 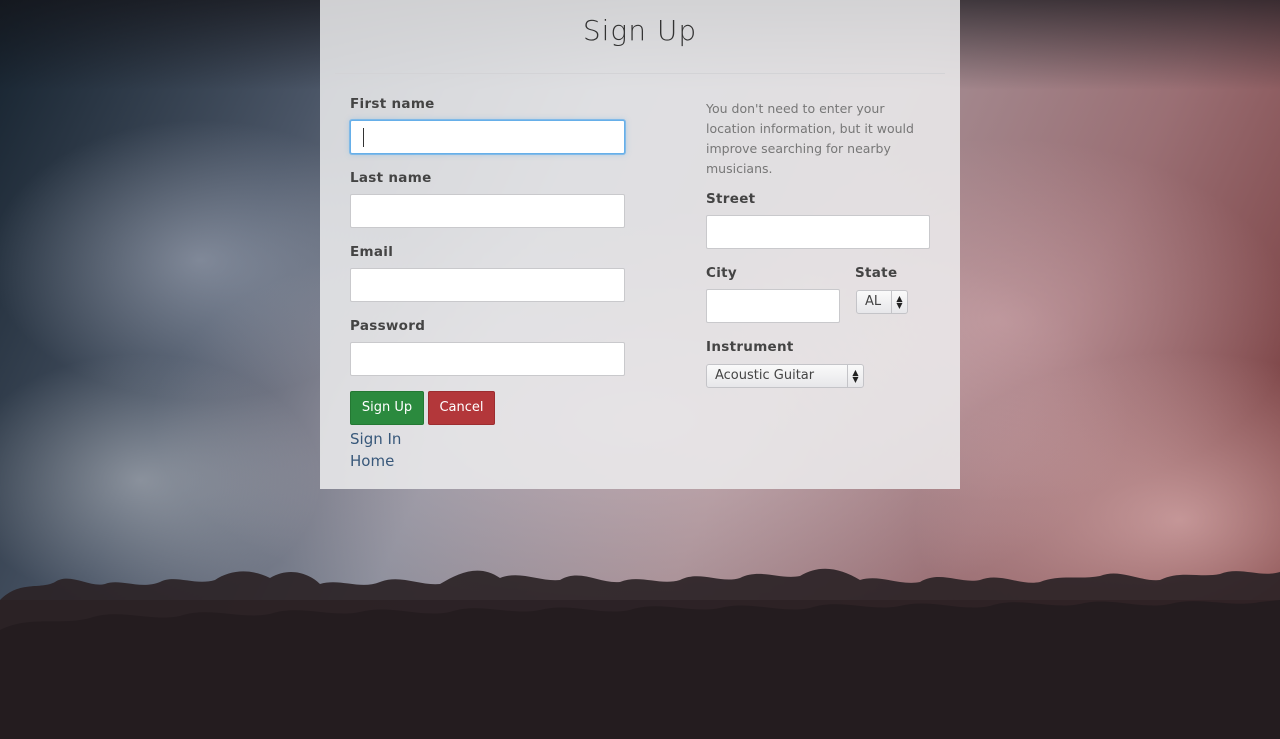 I want to click on cancel-button: Cancel, so click(x=461, y=408).